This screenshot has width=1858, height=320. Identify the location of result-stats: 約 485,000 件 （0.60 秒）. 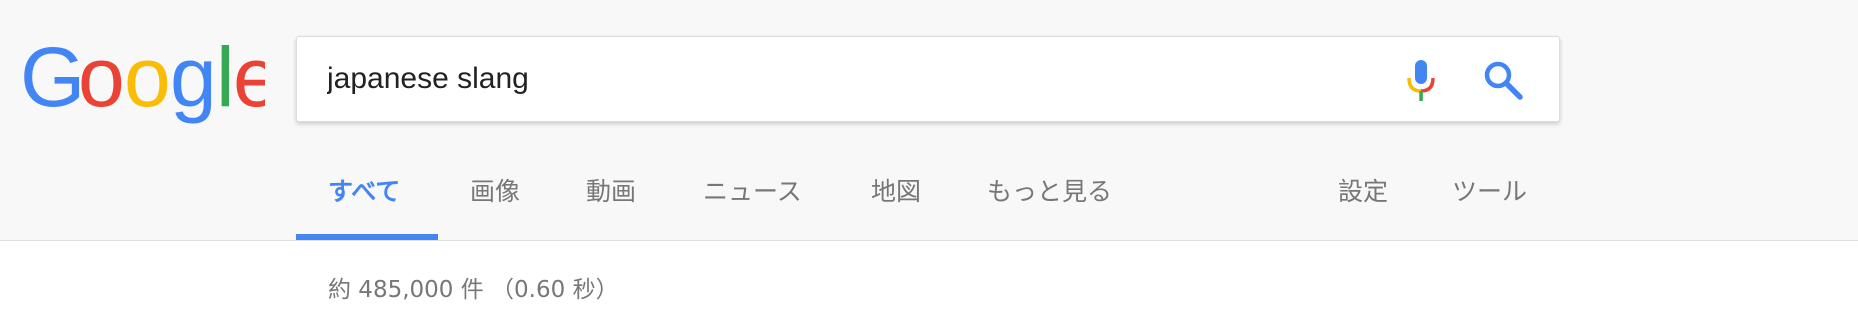
(473, 290).